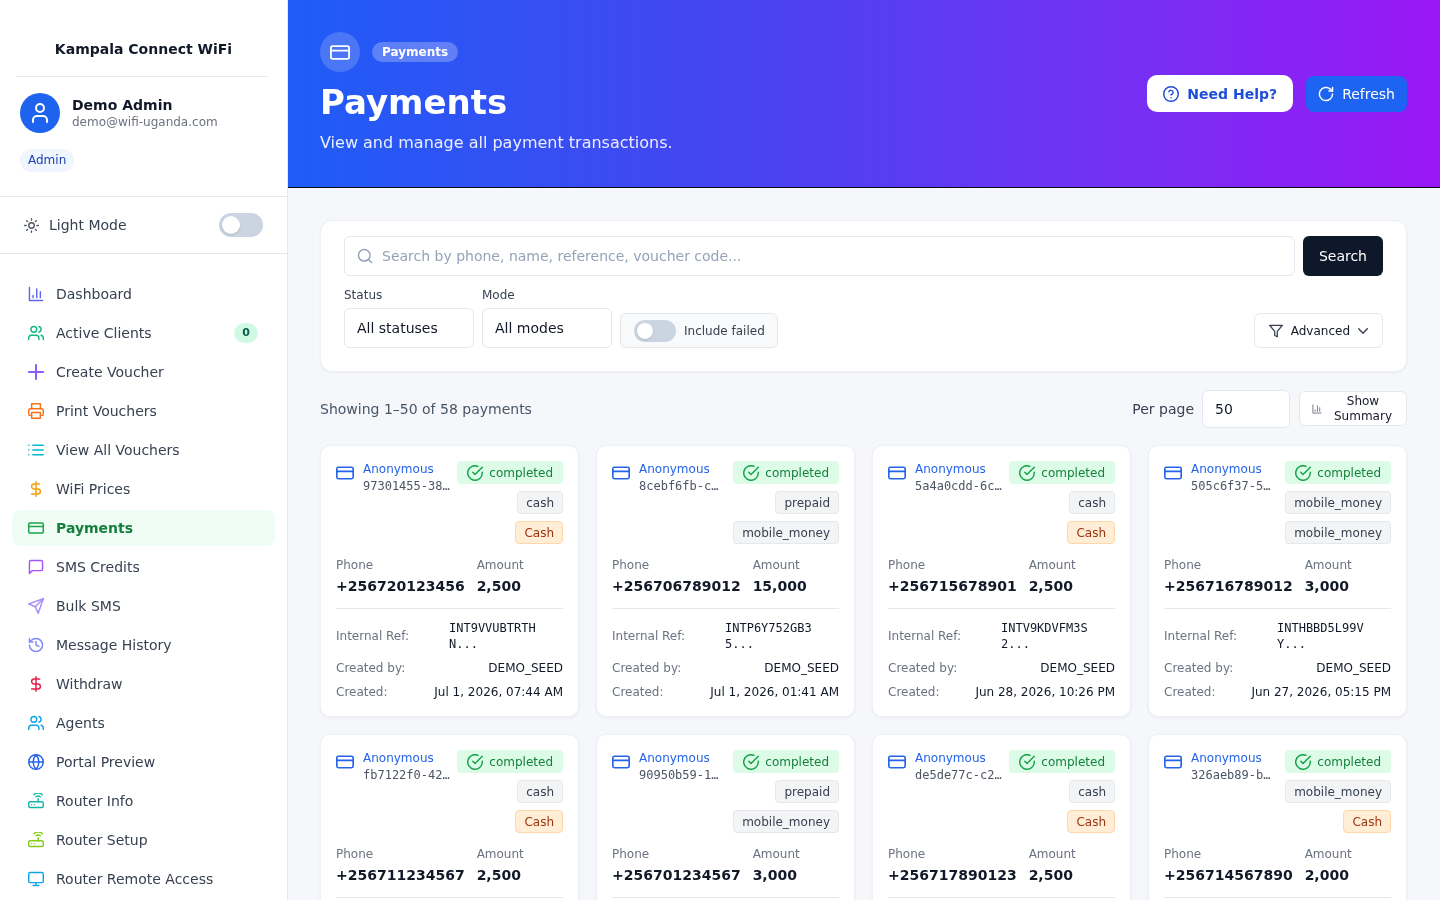 Image resolution: width=1440 pixels, height=900 pixels. Describe the element at coordinates (655, 330) in the screenshot. I see `toggle-switch` at that location.